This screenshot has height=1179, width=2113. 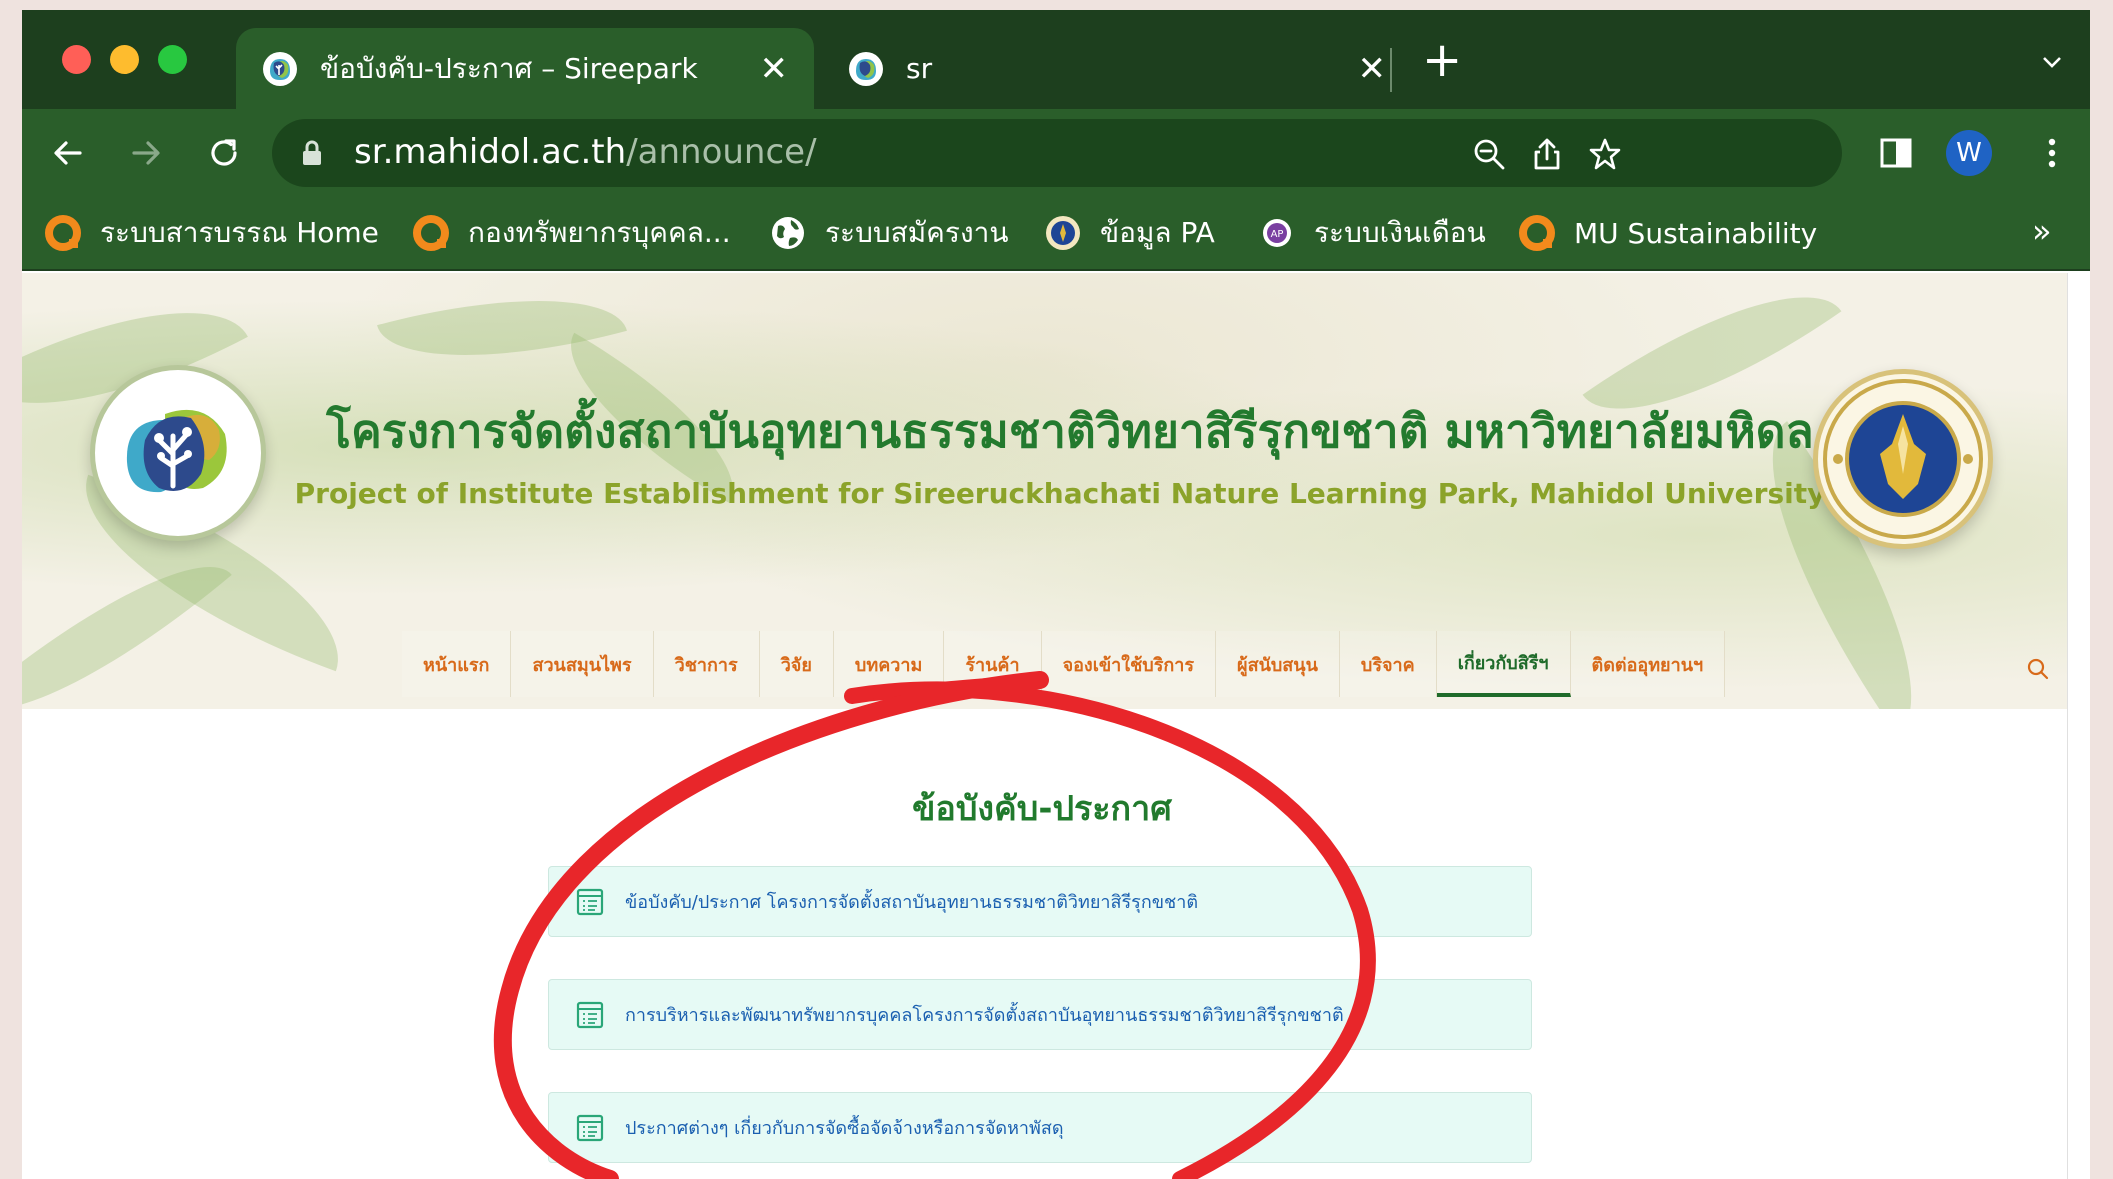 I want to click on tab-divider, so click(x=1391, y=70).